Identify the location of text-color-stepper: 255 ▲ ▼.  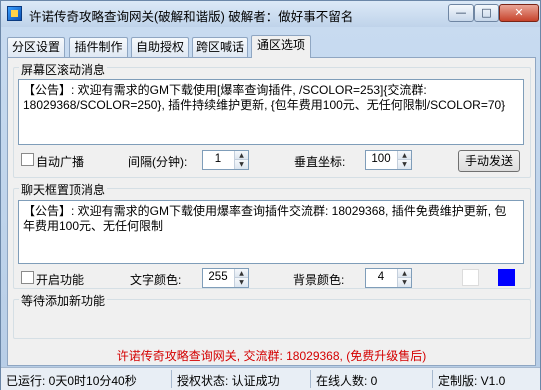
(225, 278).